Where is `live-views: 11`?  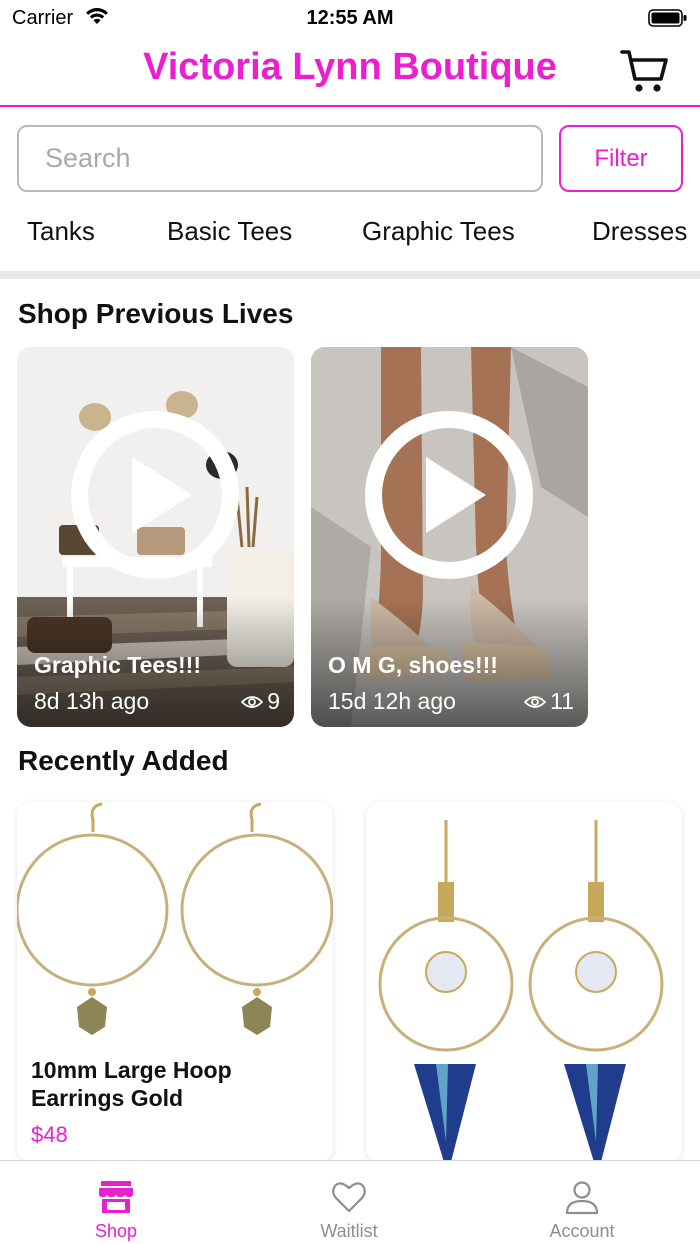 live-views: 11 is located at coordinates (549, 701).